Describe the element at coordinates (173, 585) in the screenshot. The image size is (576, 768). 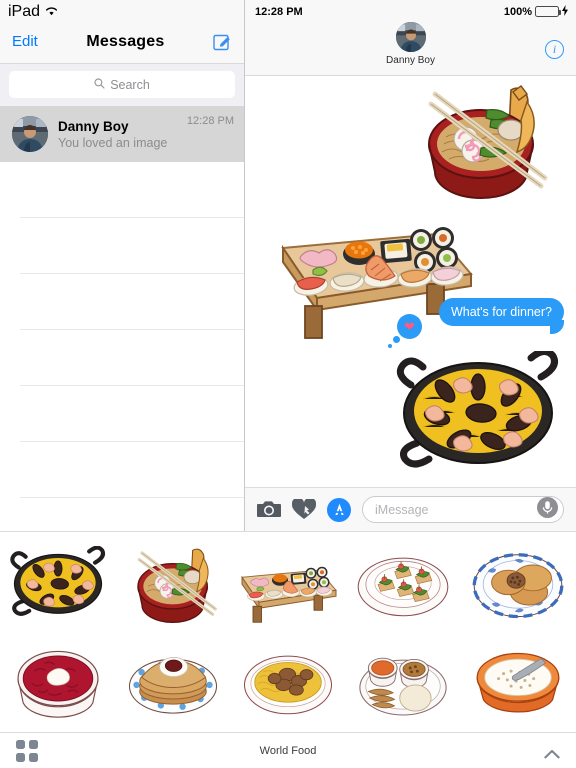
I see `sticker-ramen` at that location.